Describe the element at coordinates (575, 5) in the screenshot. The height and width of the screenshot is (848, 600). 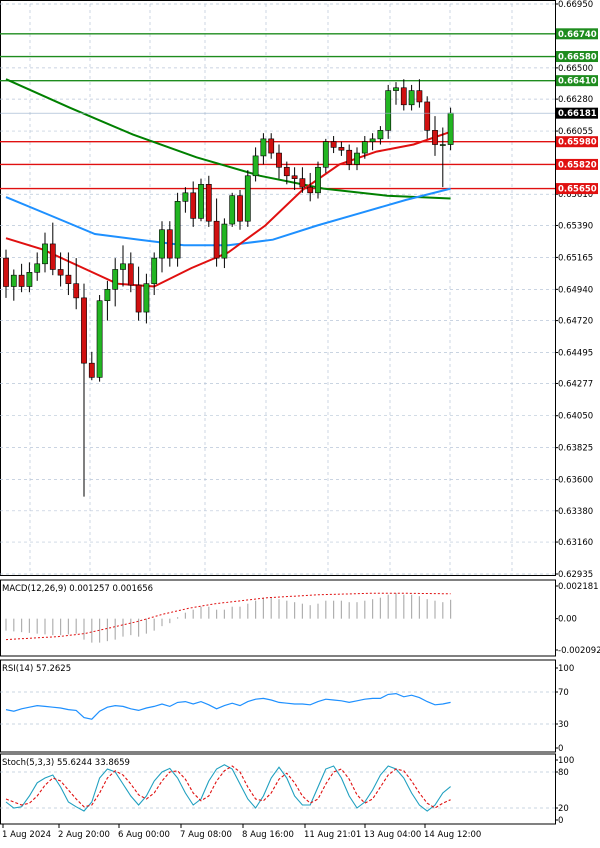
I see `price-tick-label: 0.66950` at that location.